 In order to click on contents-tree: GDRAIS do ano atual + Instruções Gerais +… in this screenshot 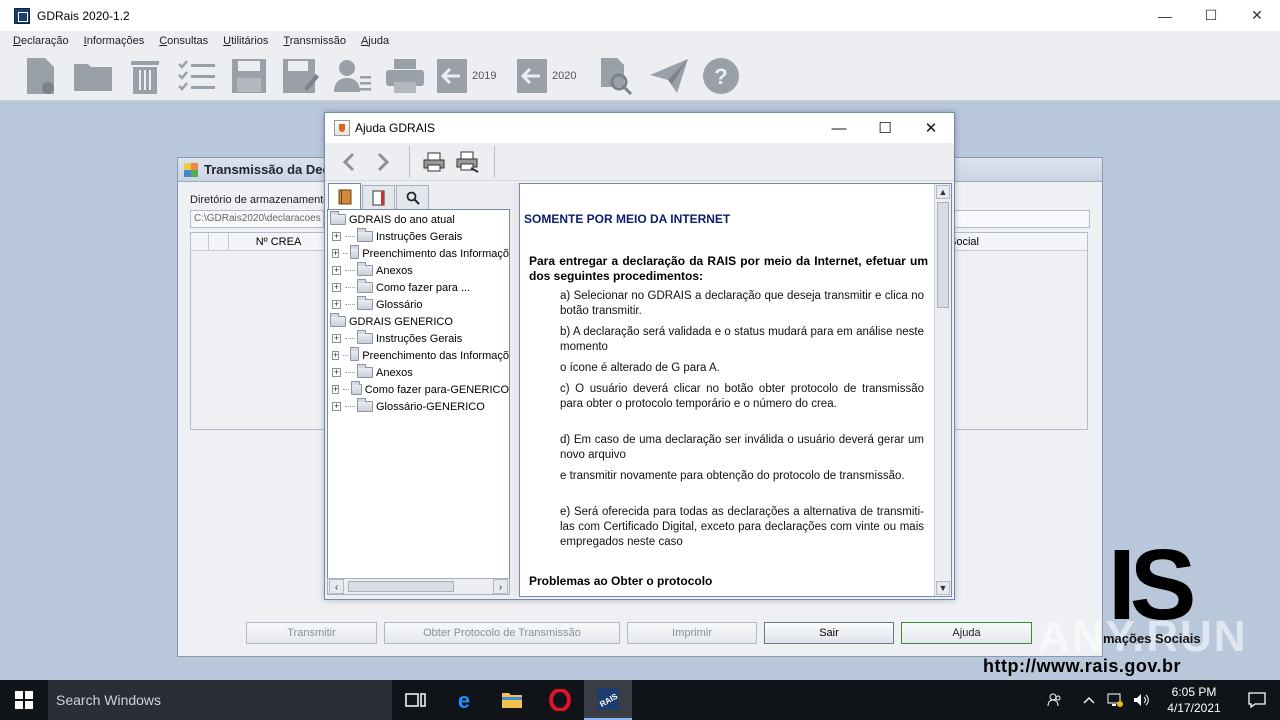, I will do `click(418, 394)`.